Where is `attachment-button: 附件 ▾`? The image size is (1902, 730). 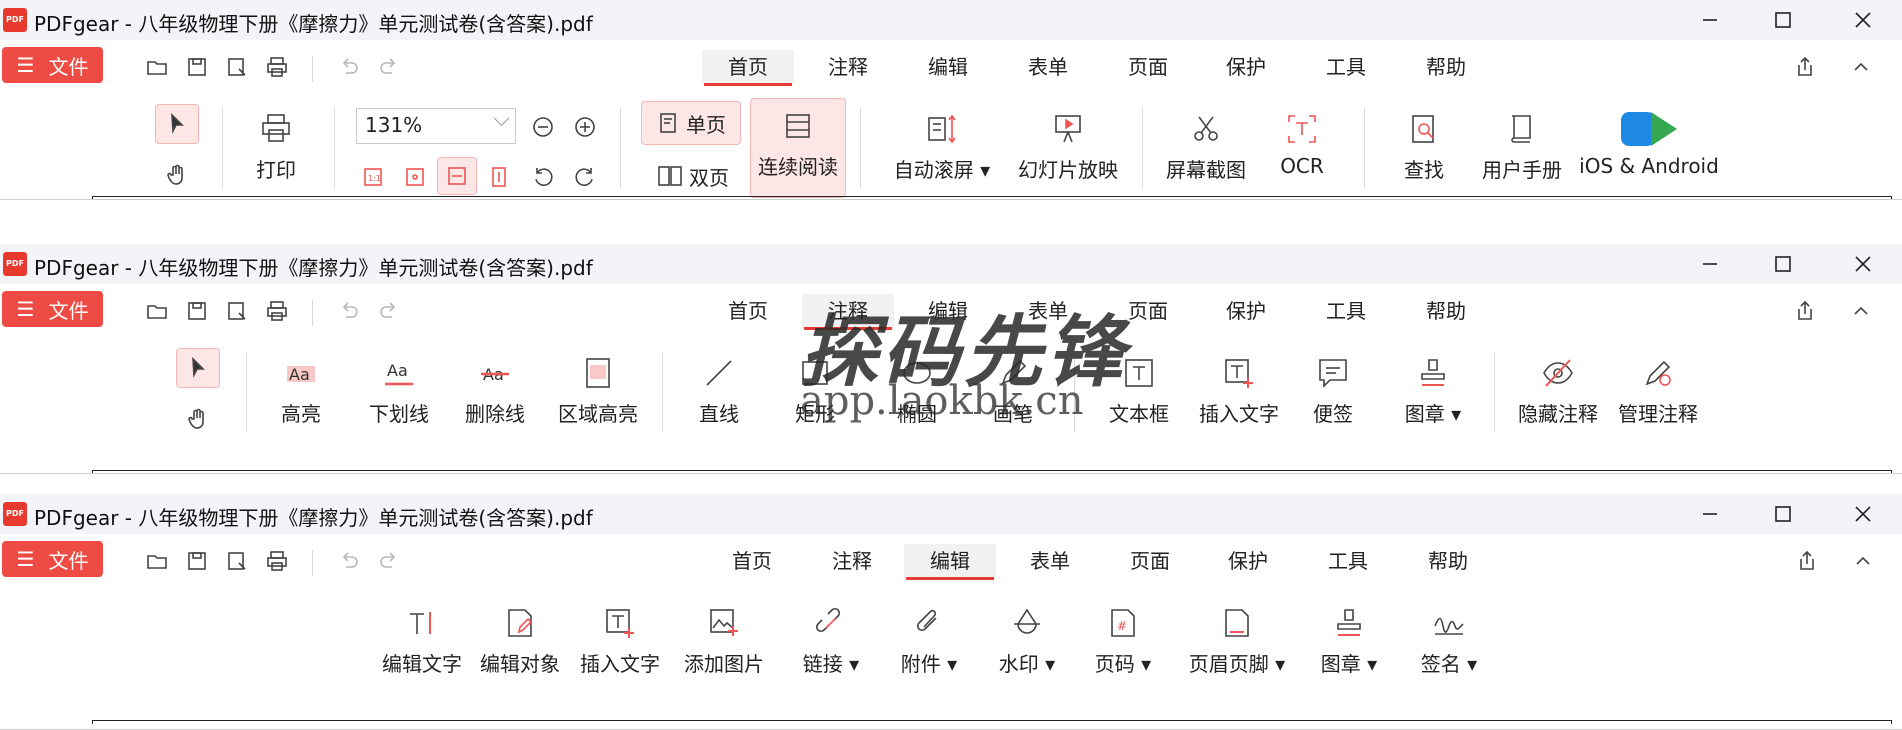
attachment-button: 附件 ▾ is located at coordinates (929, 641).